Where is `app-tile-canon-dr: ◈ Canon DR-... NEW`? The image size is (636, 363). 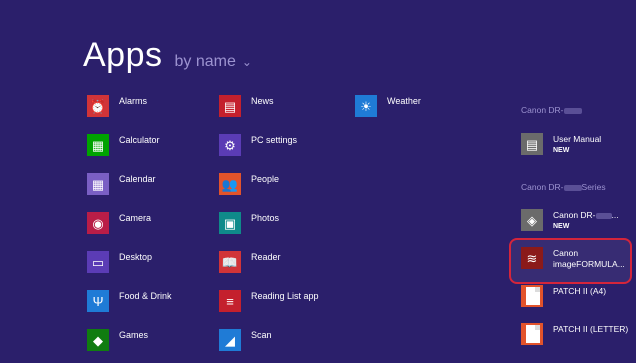
app-tile-canon-dr: ◈ Canon DR-... NEW is located at coordinates (574, 219).